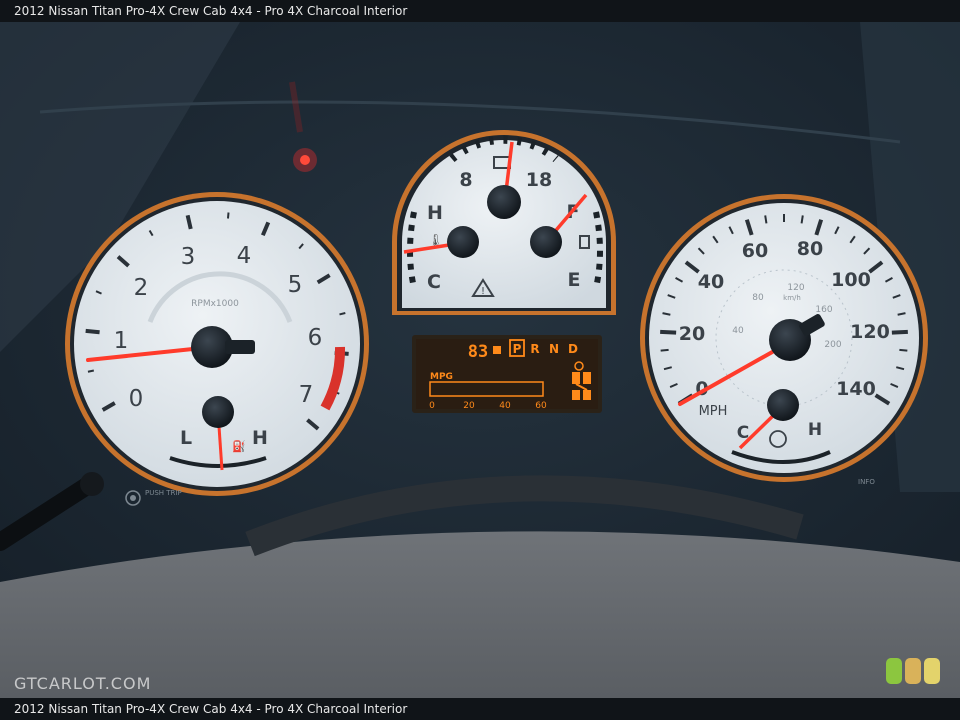 The height and width of the screenshot is (720, 960). I want to click on mpg-scale-40: 40, so click(505, 406).